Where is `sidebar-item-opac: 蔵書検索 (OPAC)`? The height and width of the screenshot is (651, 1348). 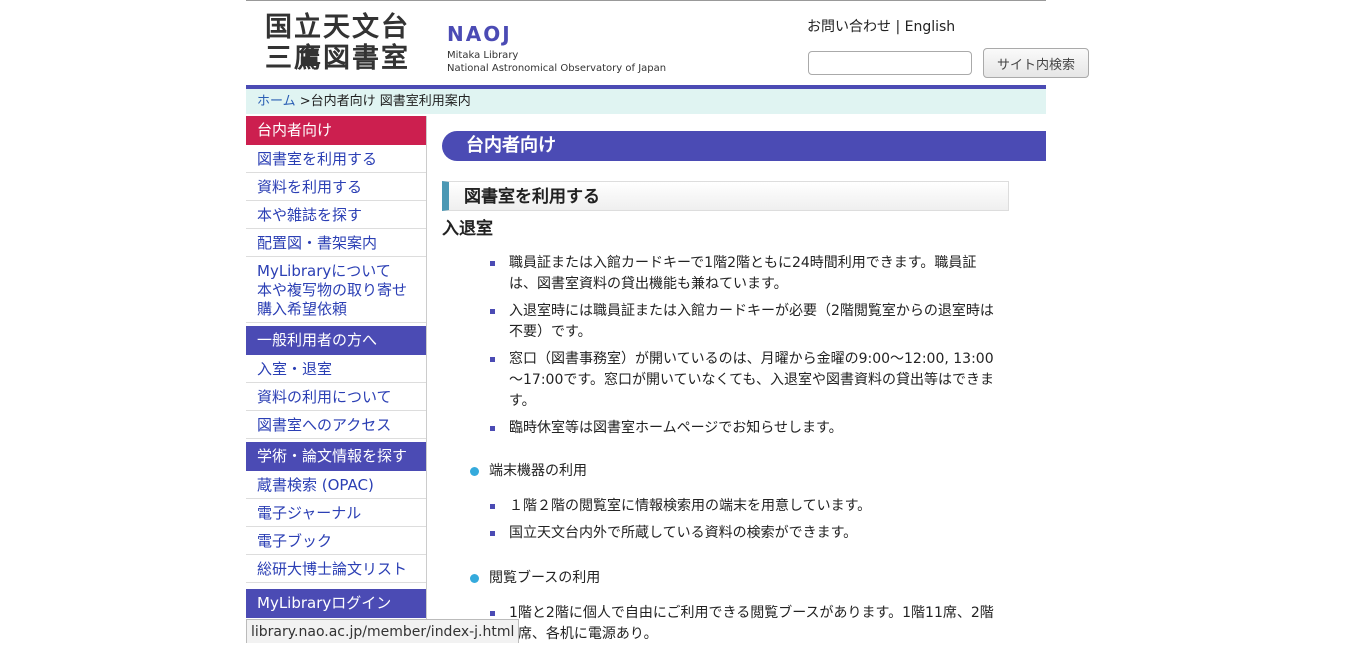 sidebar-item-opac: 蔵書検索 (OPAC) is located at coordinates (336, 485).